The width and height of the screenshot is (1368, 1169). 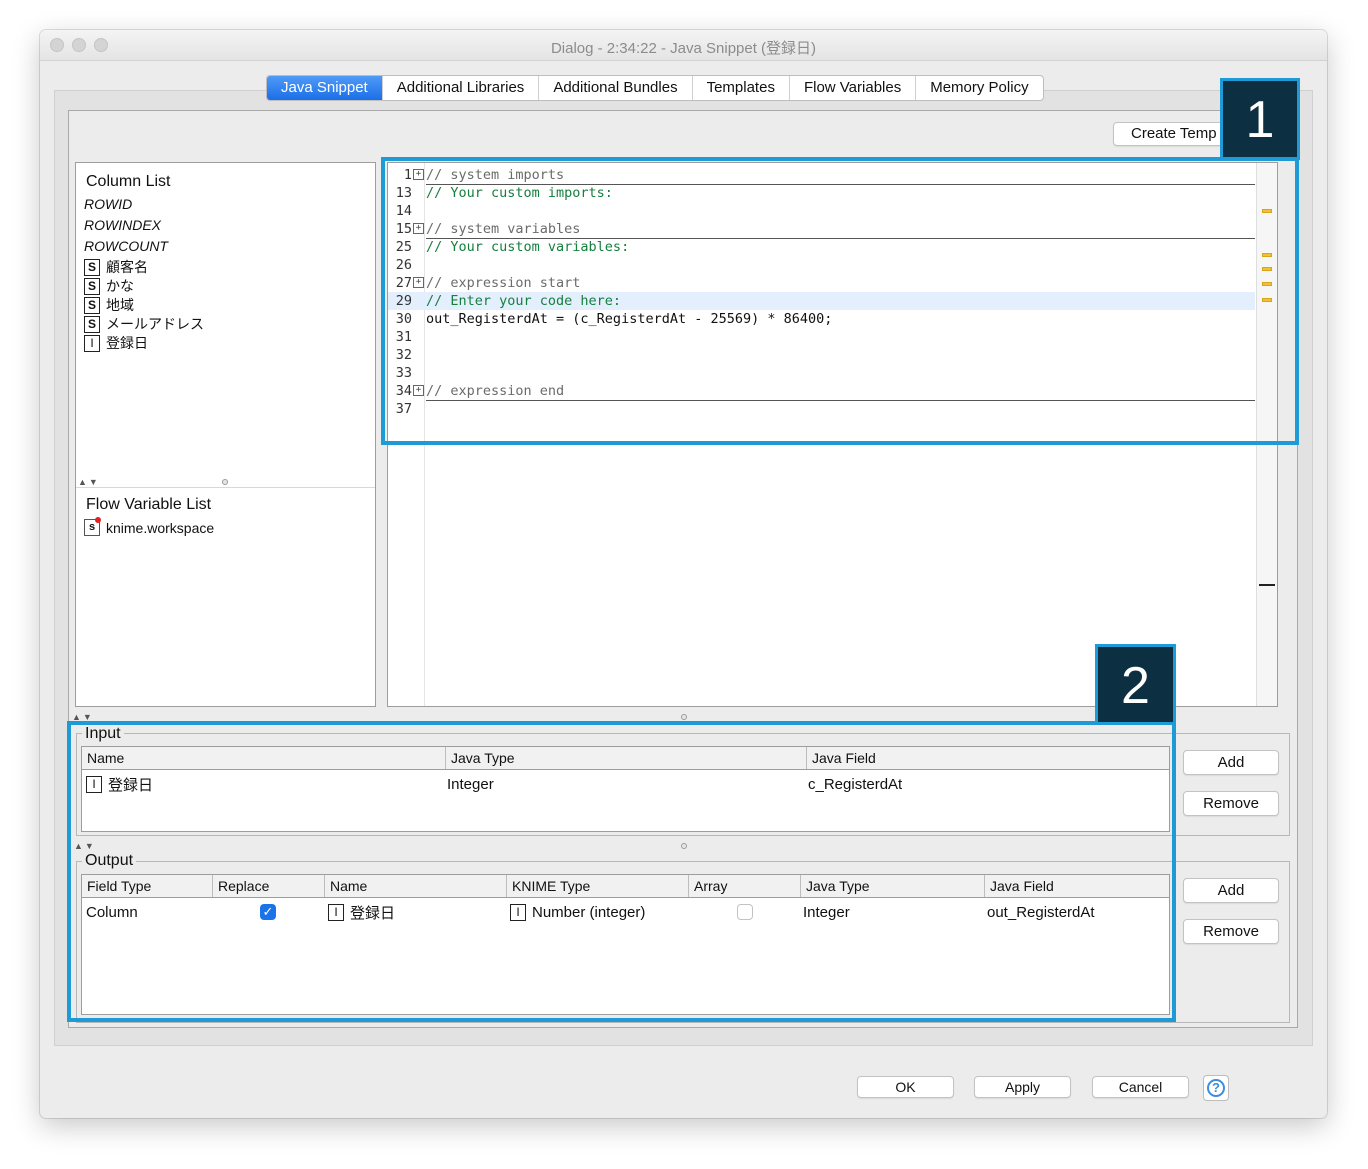 What do you see at coordinates (108, 204) in the screenshot?
I see `column-item-rowid: ROWID` at bounding box center [108, 204].